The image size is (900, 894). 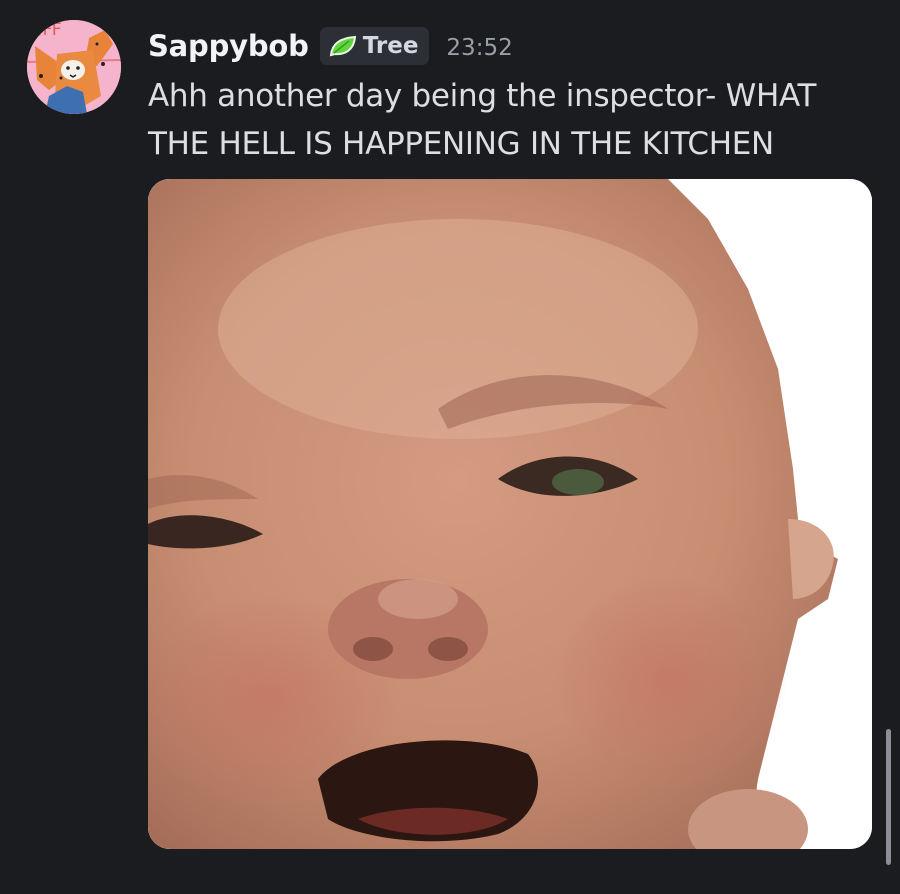 I want to click on avatar-scribble-text: ▯FF, so click(x=47, y=30).